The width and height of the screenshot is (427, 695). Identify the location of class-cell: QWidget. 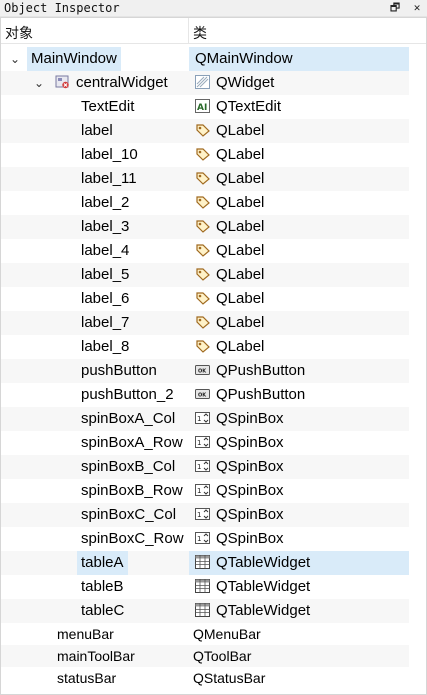
(299, 83).